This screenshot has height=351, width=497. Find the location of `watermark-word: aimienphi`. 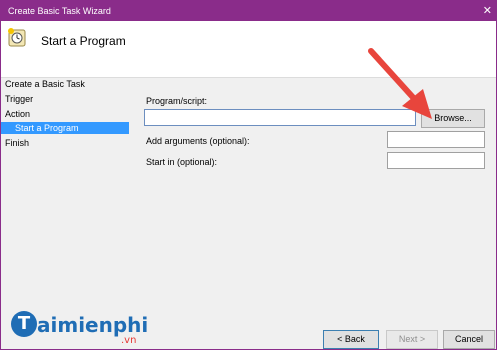

watermark-word: aimienphi is located at coordinates (93, 325).